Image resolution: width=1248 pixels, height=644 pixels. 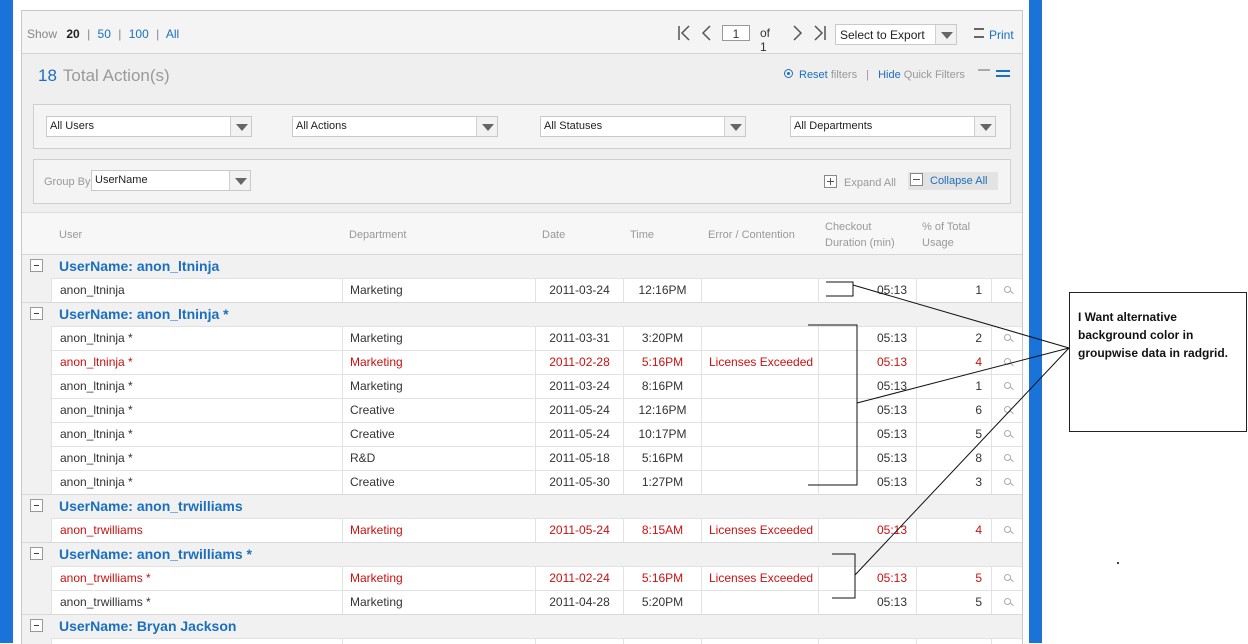 What do you see at coordinates (171, 180) in the screenshot?
I see `group-by-dropdown: UserName` at bounding box center [171, 180].